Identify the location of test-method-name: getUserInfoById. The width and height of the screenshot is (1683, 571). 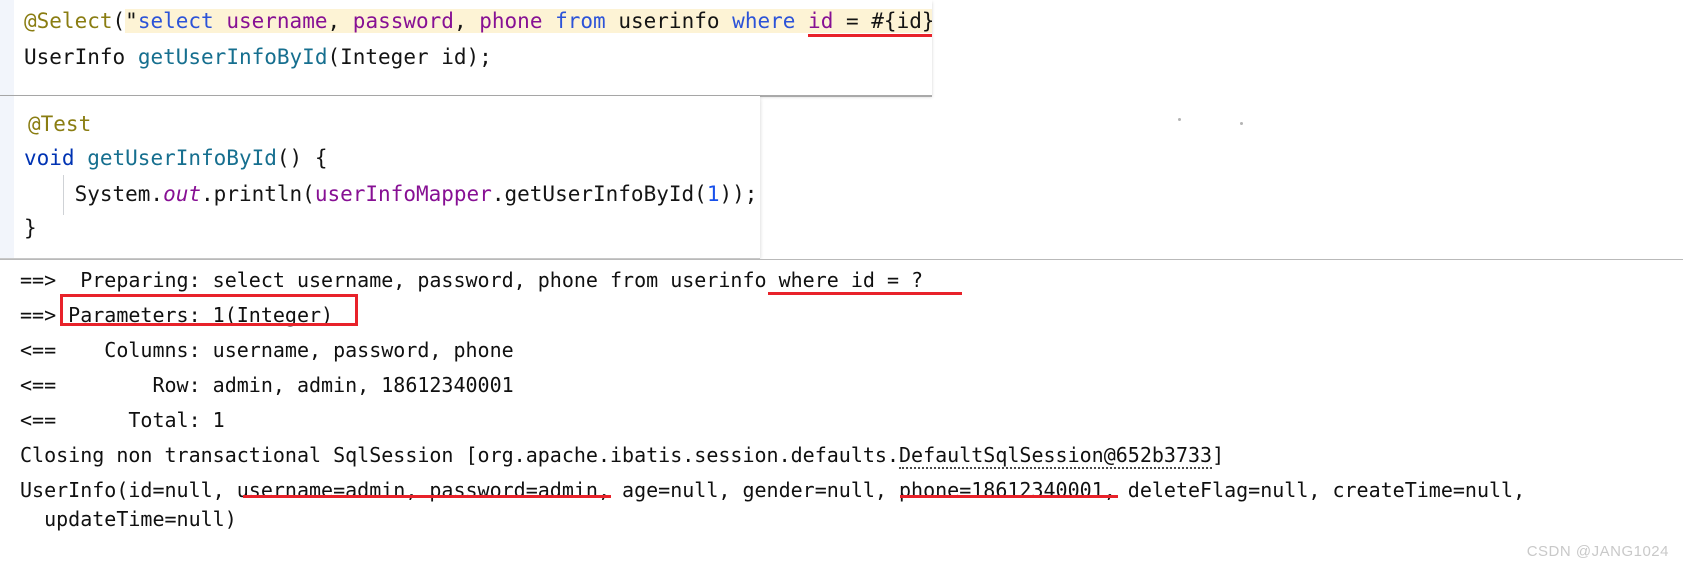
(182, 158).